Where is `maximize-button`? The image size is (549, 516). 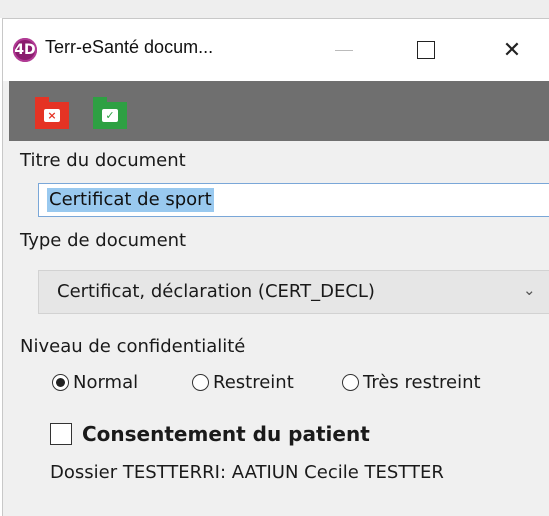
maximize-button is located at coordinates (426, 50).